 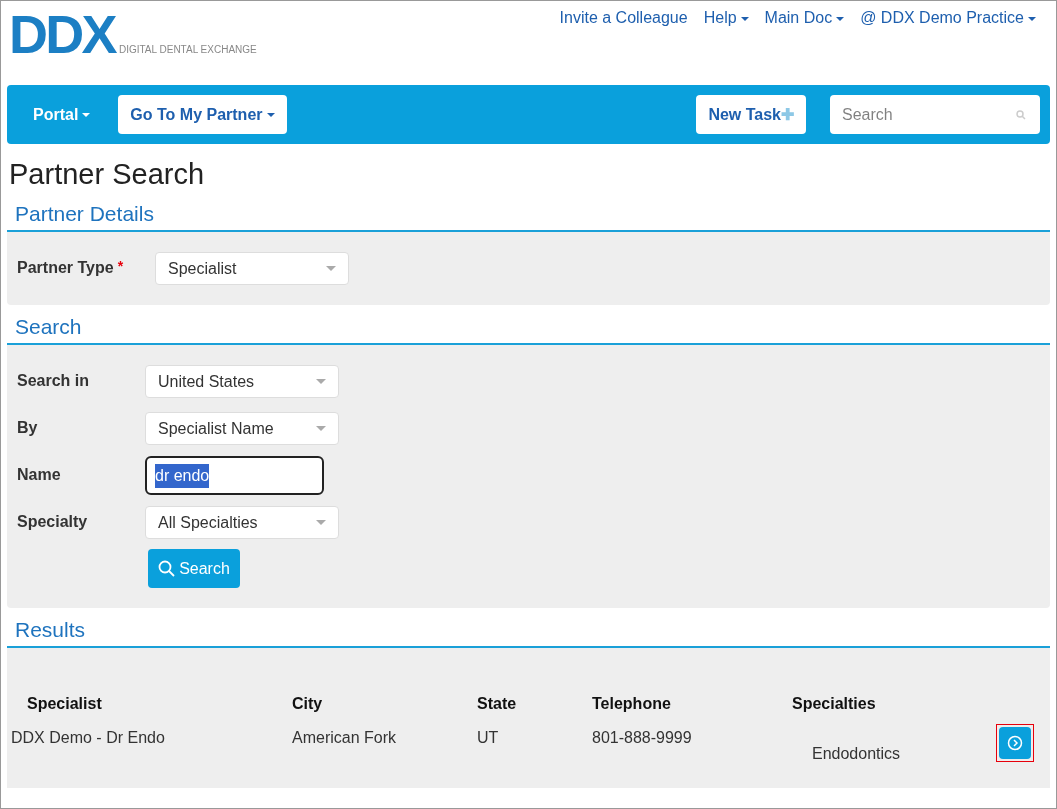 What do you see at coordinates (53, 522) in the screenshot?
I see `field-label: Specialty` at bounding box center [53, 522].